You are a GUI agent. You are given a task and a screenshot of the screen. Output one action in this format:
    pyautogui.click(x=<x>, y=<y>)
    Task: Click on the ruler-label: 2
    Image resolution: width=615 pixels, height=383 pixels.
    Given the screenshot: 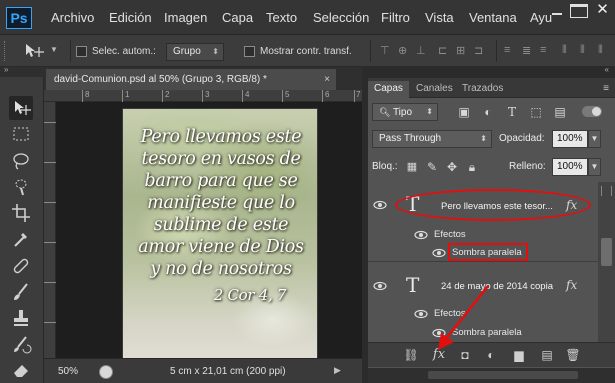 What is the action you would take?
    pyautogui.click(x=167, y=94)
    